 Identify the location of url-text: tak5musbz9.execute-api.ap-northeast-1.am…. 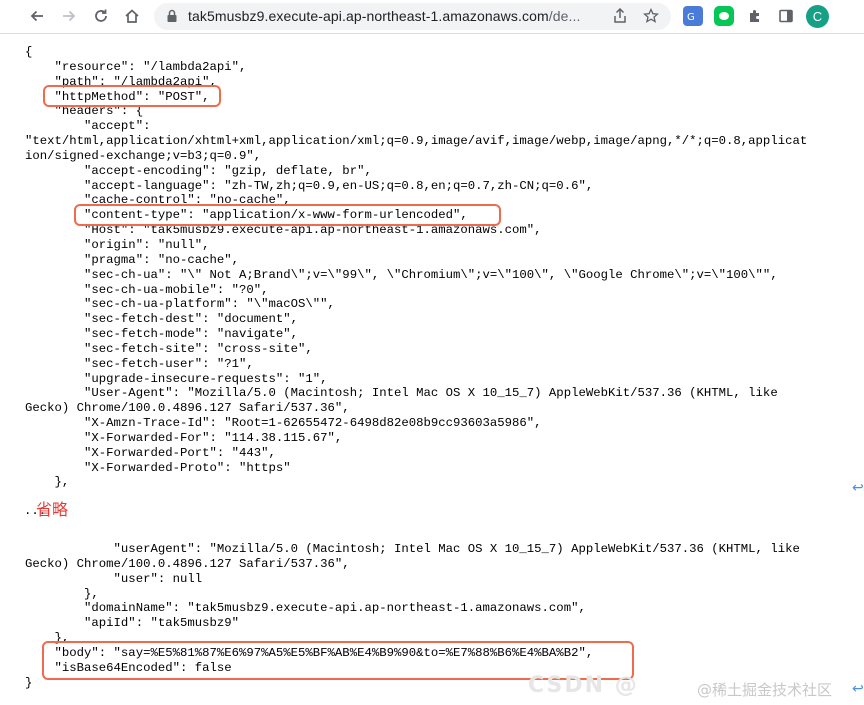
(384, 16).